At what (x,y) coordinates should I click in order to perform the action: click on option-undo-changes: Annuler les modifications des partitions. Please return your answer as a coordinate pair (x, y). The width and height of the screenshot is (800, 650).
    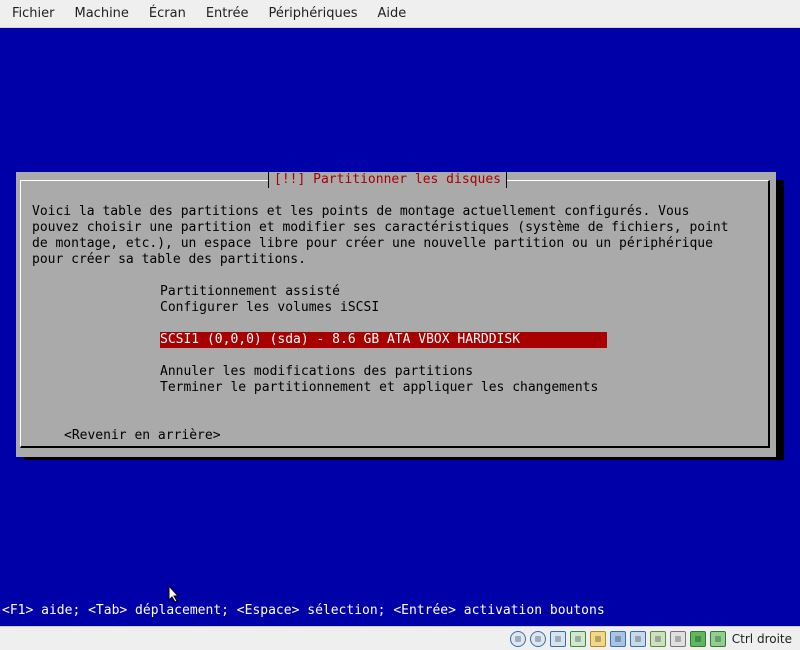
    Looking at the image, I should click on (316, 372).